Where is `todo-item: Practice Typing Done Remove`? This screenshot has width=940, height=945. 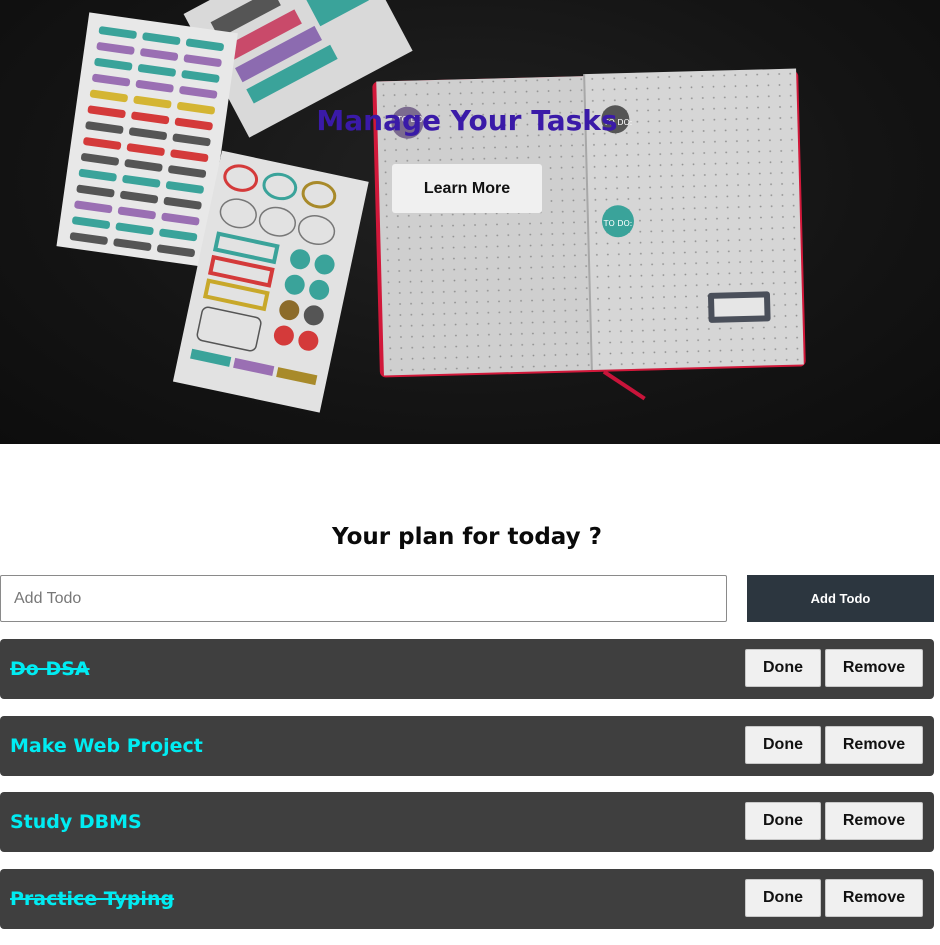
todo-item: Practice Typing Done Remove is located at coordinates (467, 898).